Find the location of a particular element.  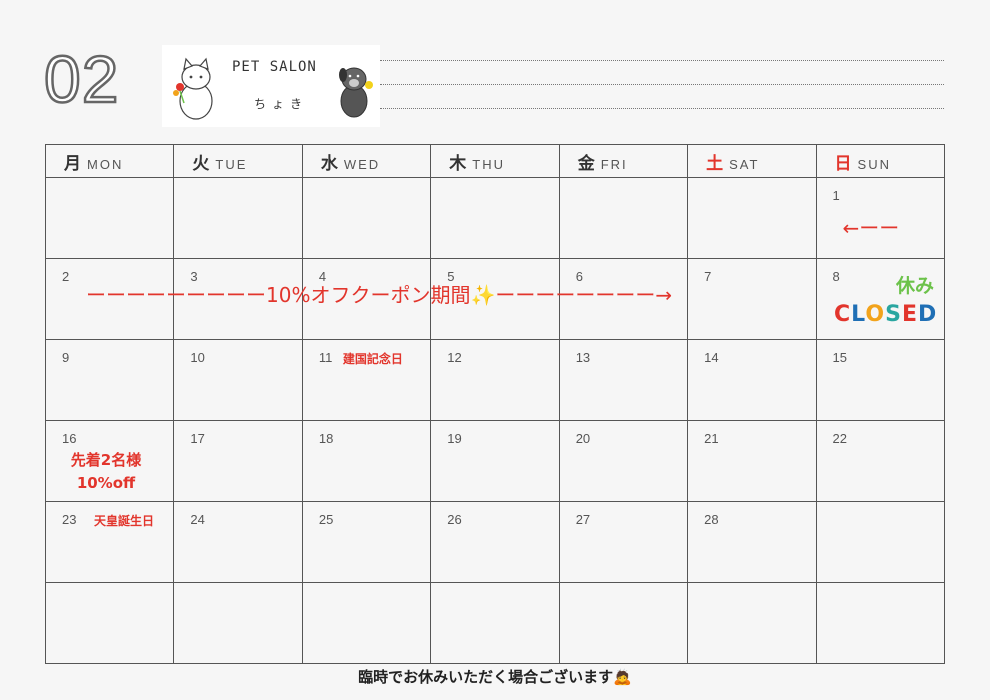

day-cell: 12 is located at coordinates (495, 380).